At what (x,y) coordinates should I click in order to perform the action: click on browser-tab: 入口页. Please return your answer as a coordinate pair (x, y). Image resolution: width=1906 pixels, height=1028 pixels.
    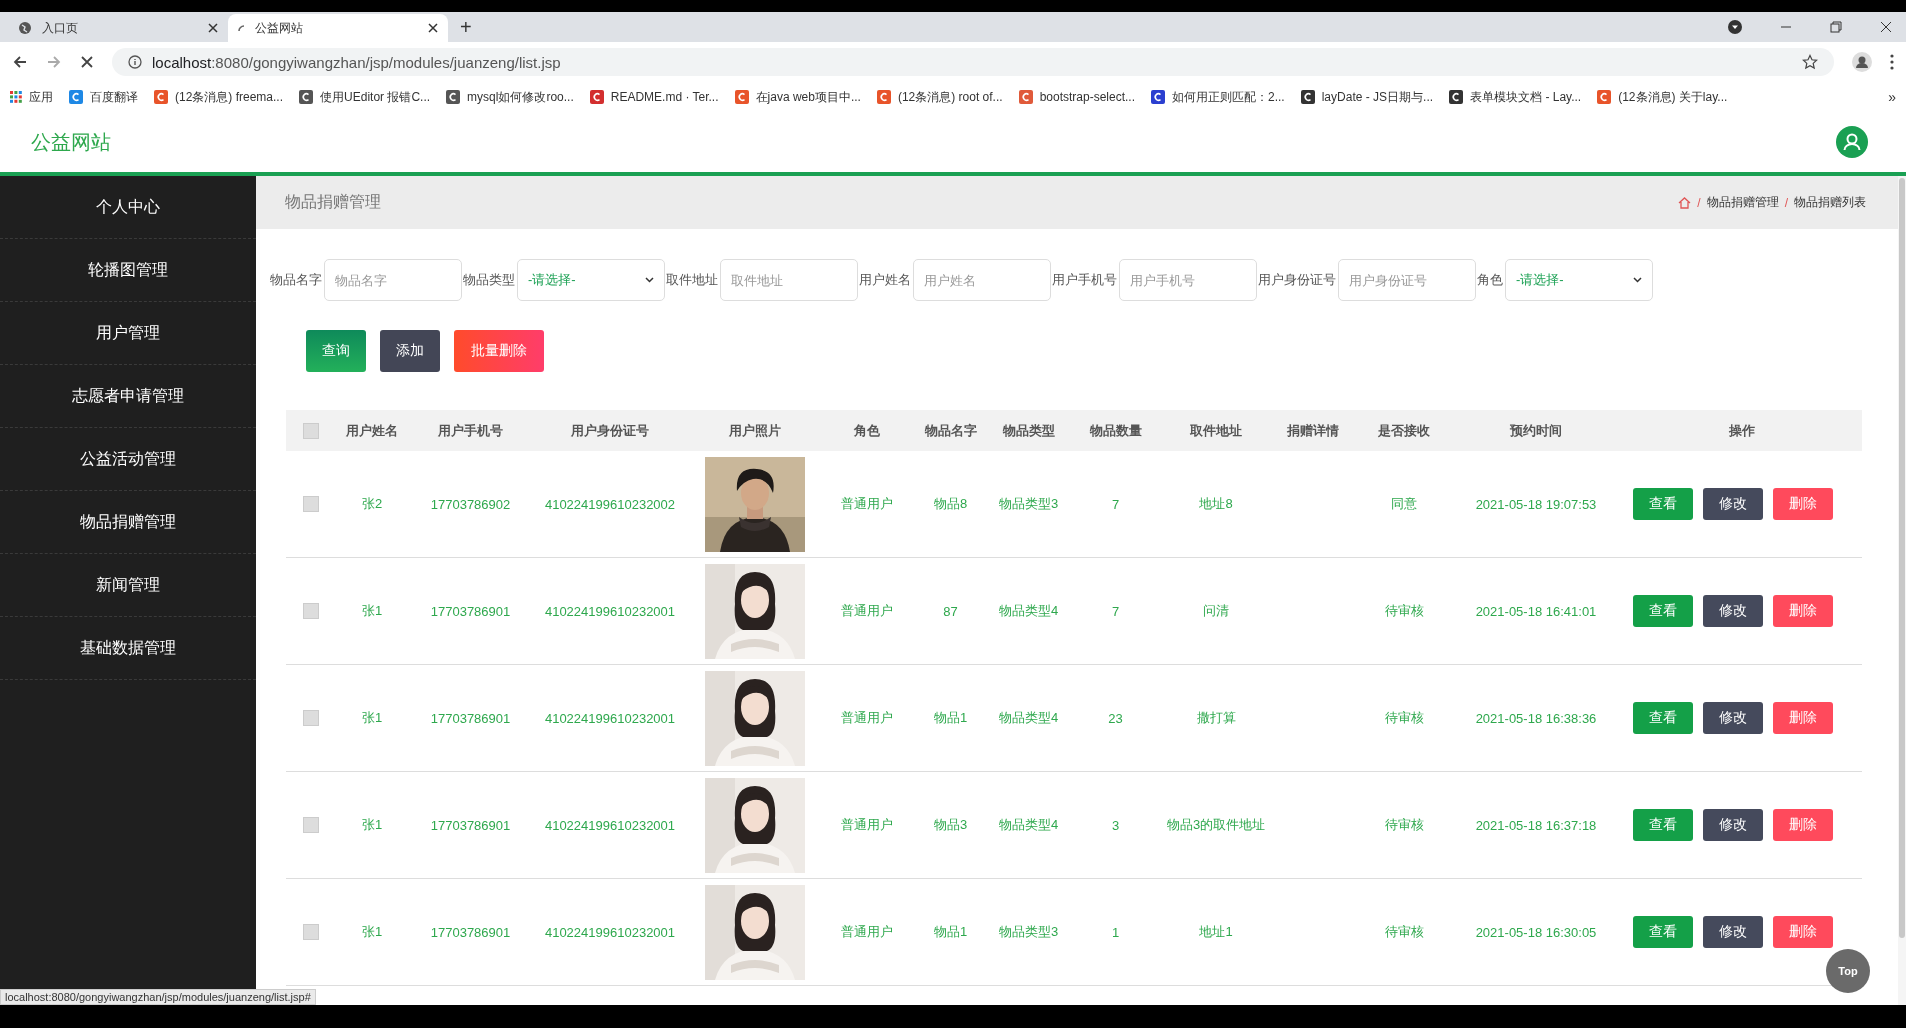
    Looking at the image, I should click on (118, 28).